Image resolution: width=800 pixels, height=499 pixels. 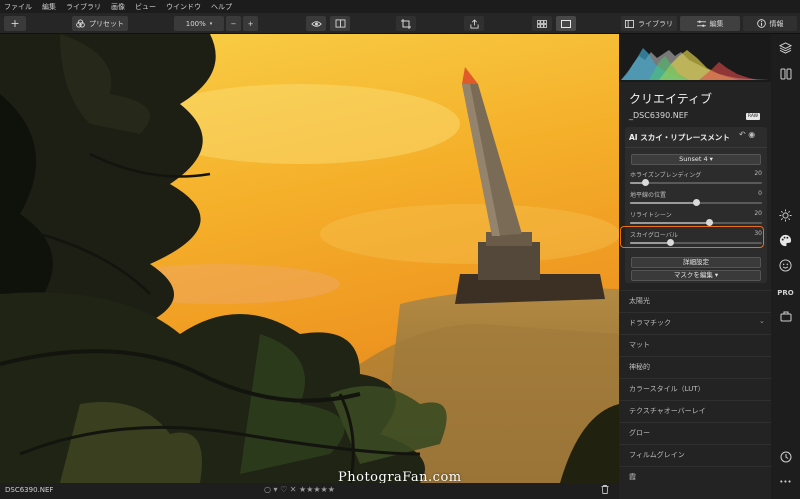 What do you see at coordinates (762, 321) in the screenshot?
I see `chevron-down-icon: ⌄` at bounding box center [762, 321].